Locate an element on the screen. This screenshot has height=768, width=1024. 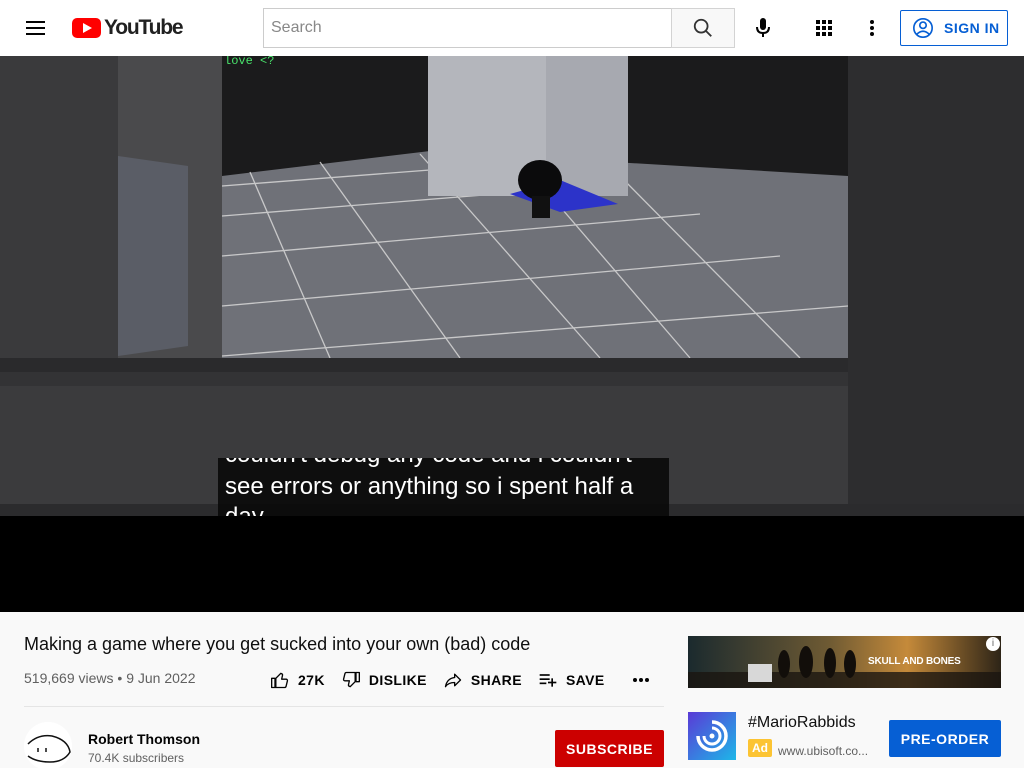
subscriber-count: 70.4K subscribers is located at coordinates (136, 758).